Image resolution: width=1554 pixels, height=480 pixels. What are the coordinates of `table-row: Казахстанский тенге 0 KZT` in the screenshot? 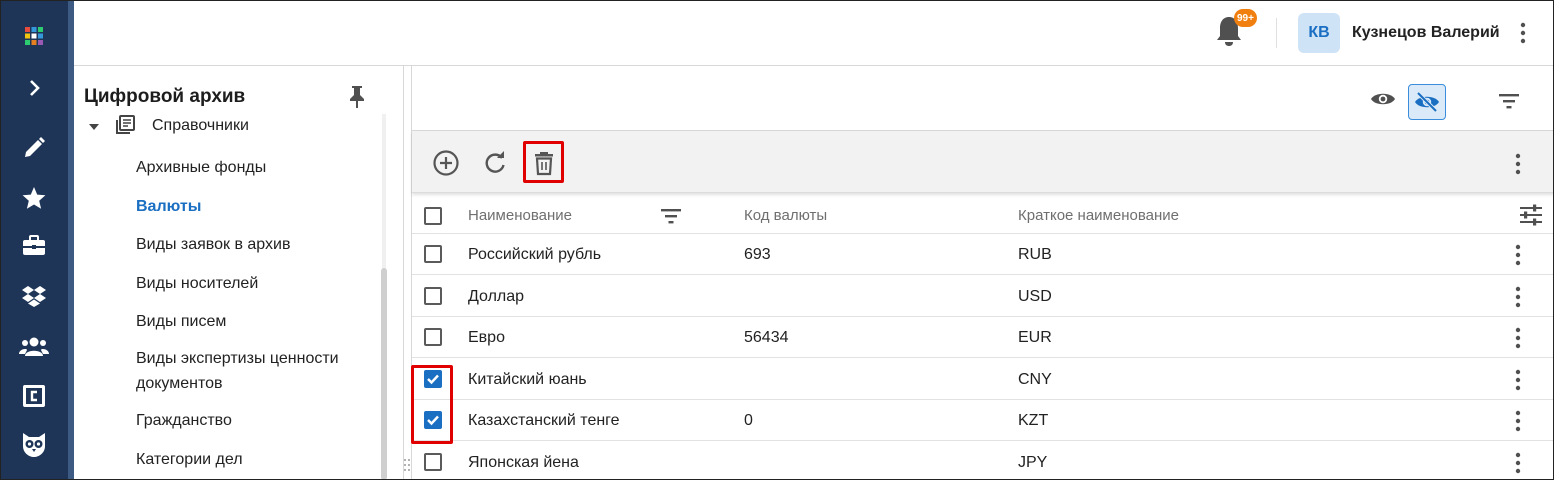 It's located at (983, 420).